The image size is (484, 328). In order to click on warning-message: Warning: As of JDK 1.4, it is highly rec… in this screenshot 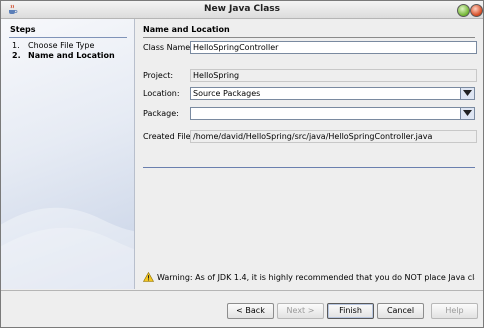, I will do `click(316, 277)`.